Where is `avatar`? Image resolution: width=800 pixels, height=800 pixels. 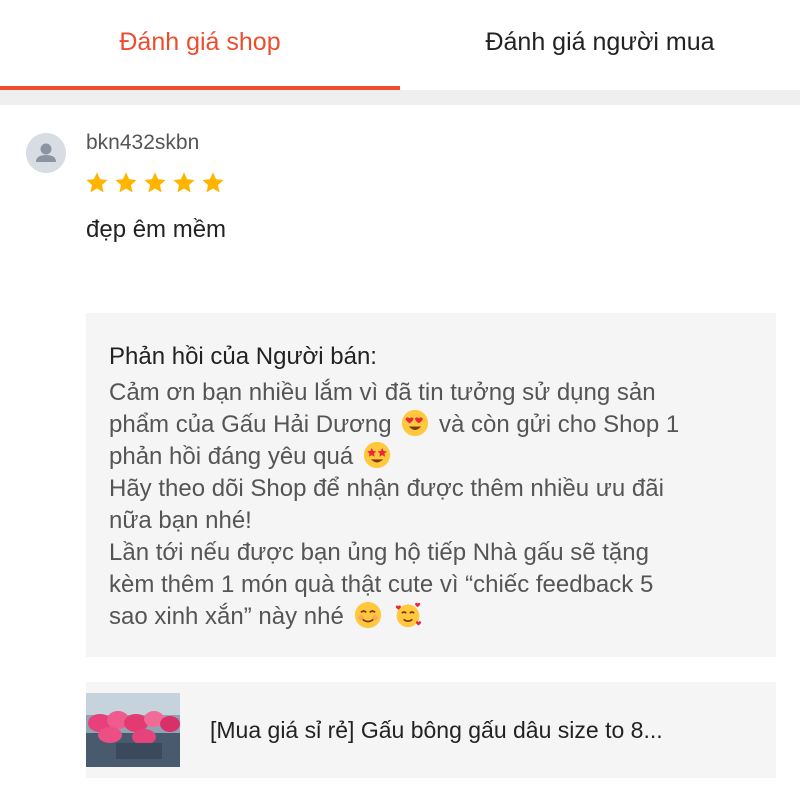 avatar is located at coordinates (46, 153).